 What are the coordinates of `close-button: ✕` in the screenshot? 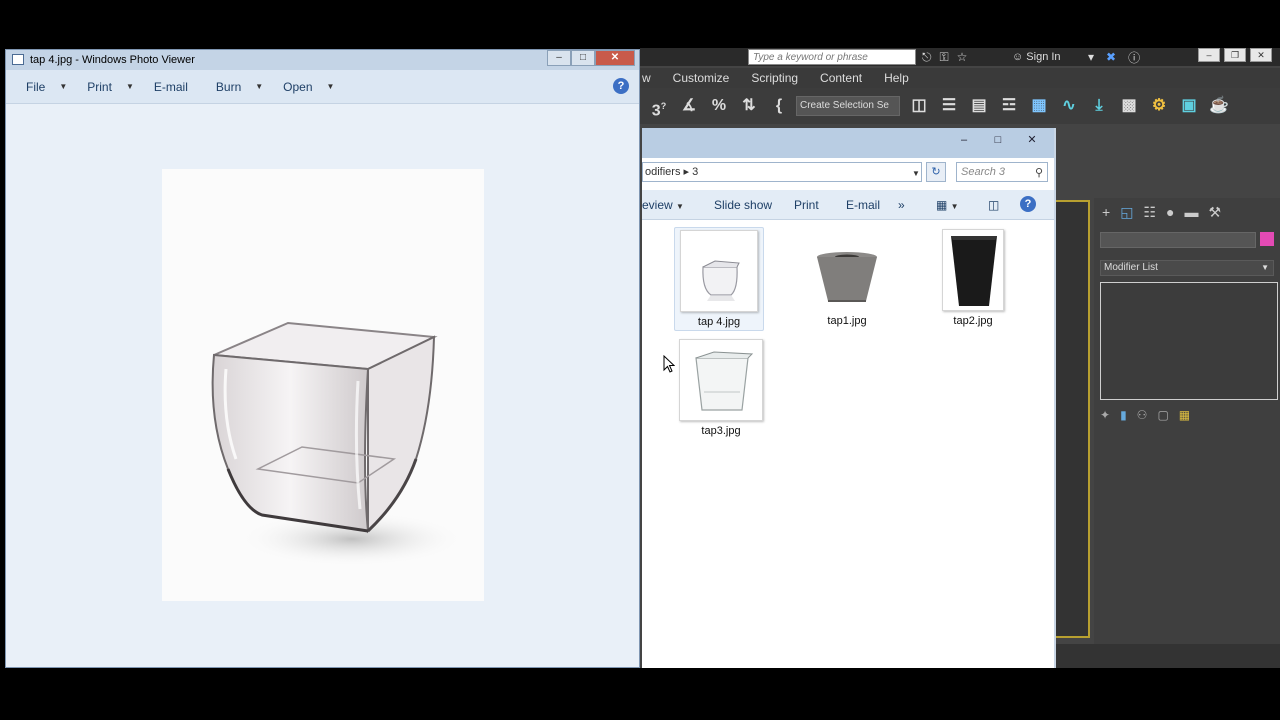 It's located at (615, 58).